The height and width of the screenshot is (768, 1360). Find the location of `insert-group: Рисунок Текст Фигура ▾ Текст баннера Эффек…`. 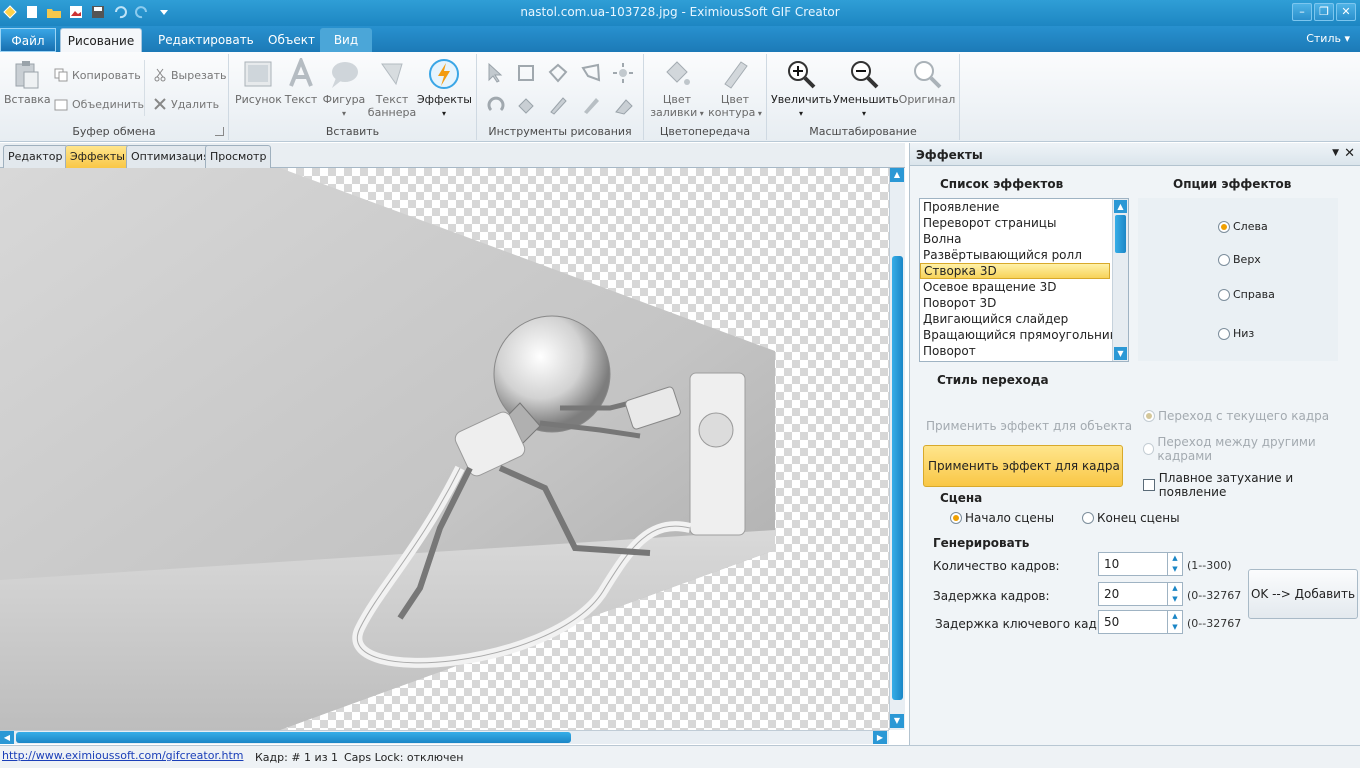

insert-group: Рисунок Текст Фигура ▾ Текст баннера Эффек… is located at coordinates (353, 97).